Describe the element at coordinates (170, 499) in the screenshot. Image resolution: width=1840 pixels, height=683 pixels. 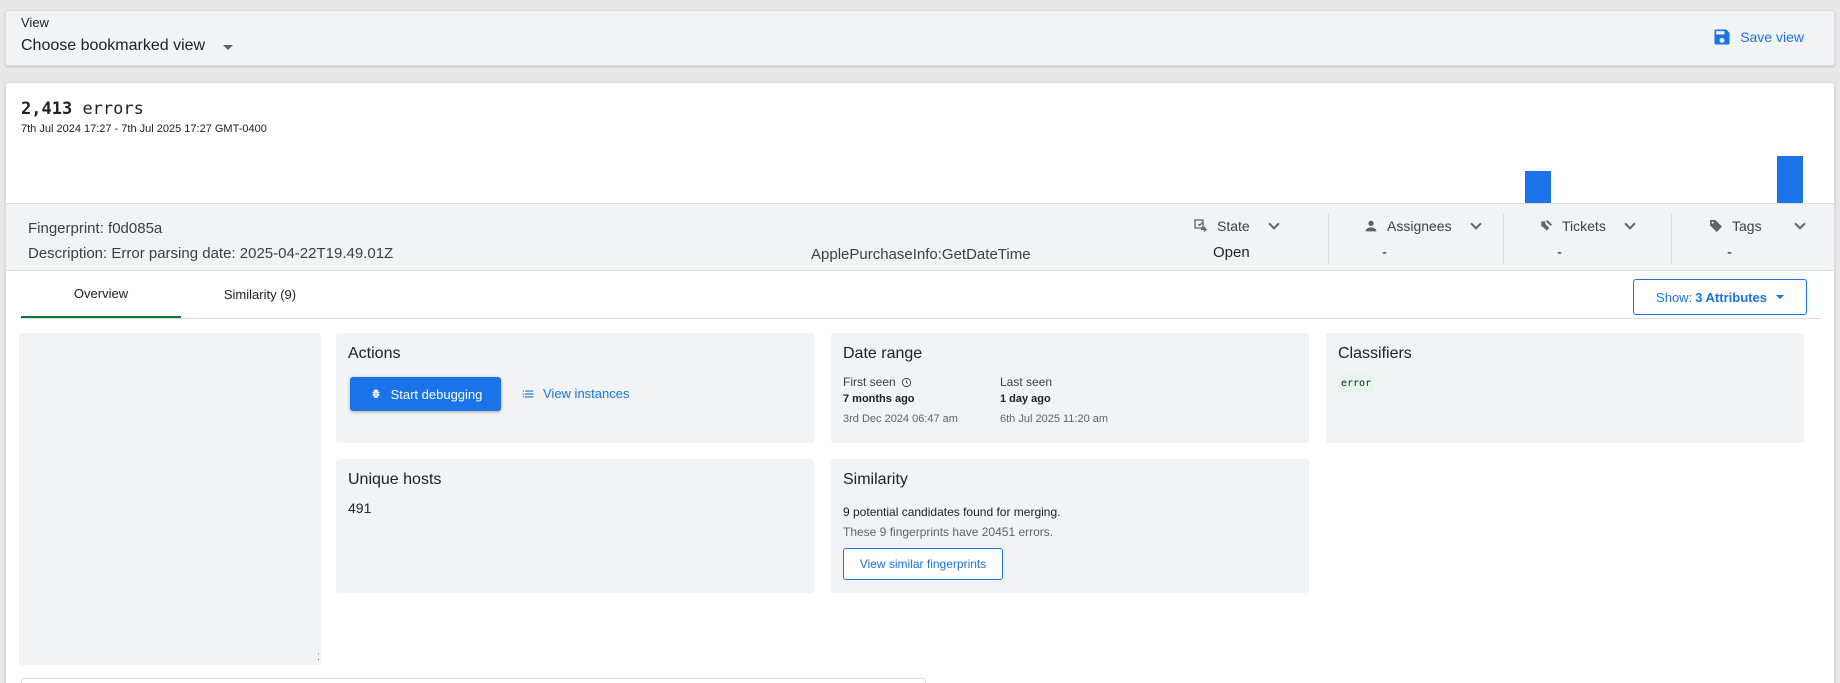
I see `side-panel: ⁚` at that location.